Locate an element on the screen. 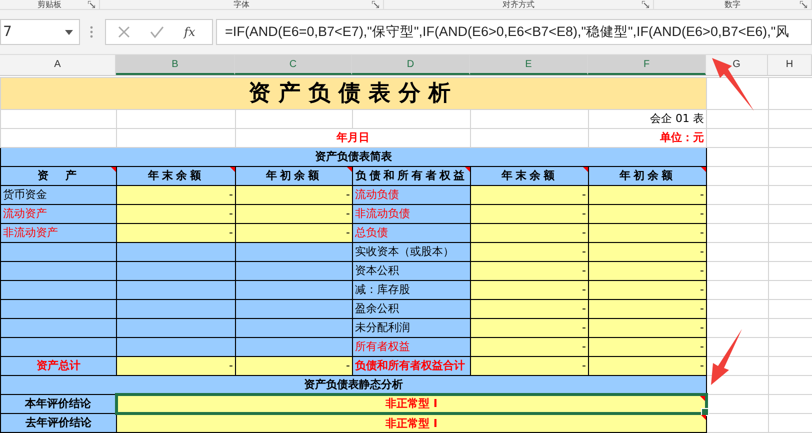  insert-function-button: fx is located at coordinates (190, 32).